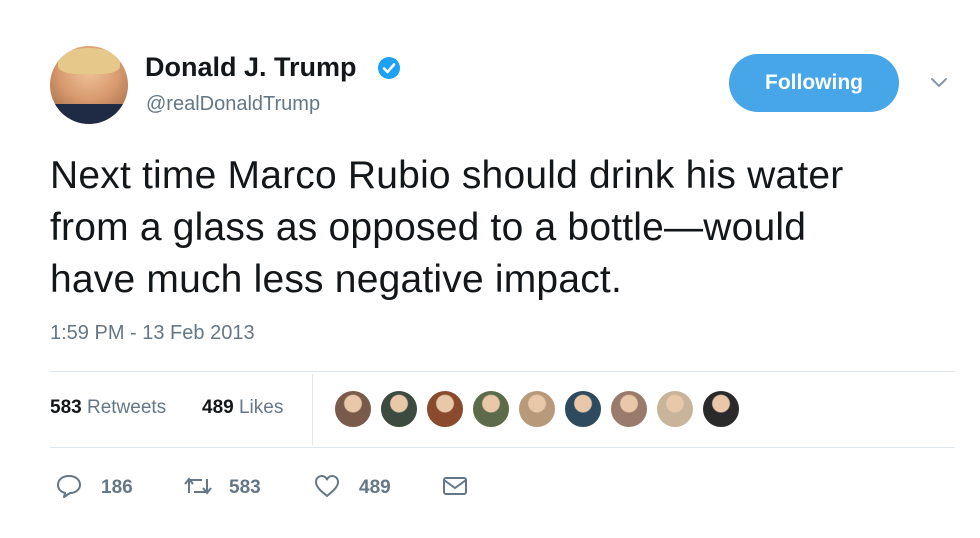 The width and height of the screenshot is (980, 538). I want to click on avatar-hair, so click(89, 61).